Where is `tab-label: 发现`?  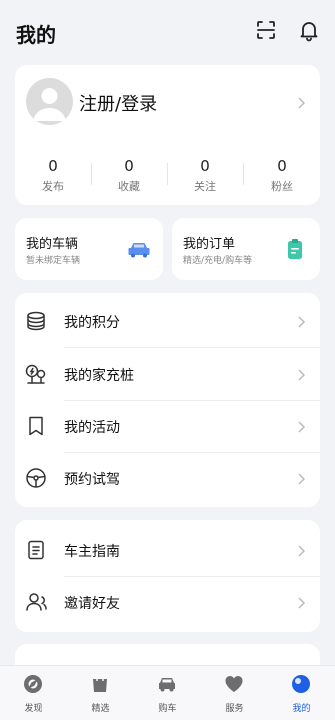
tab-label: 发现 is located at coordinates (33, 709).